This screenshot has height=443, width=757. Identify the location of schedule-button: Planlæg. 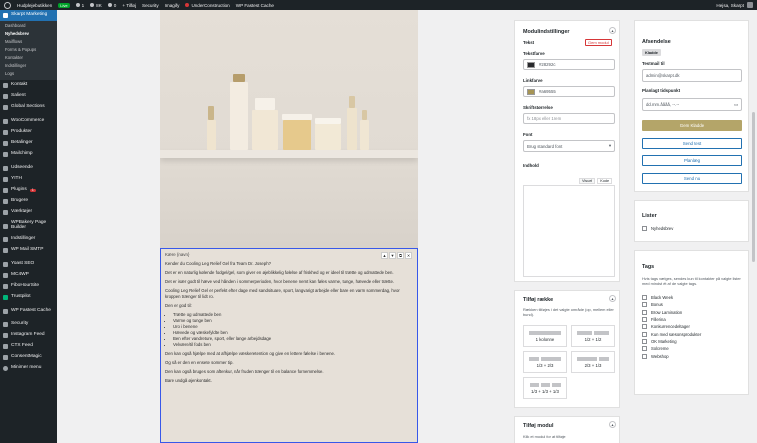
(692, 160).